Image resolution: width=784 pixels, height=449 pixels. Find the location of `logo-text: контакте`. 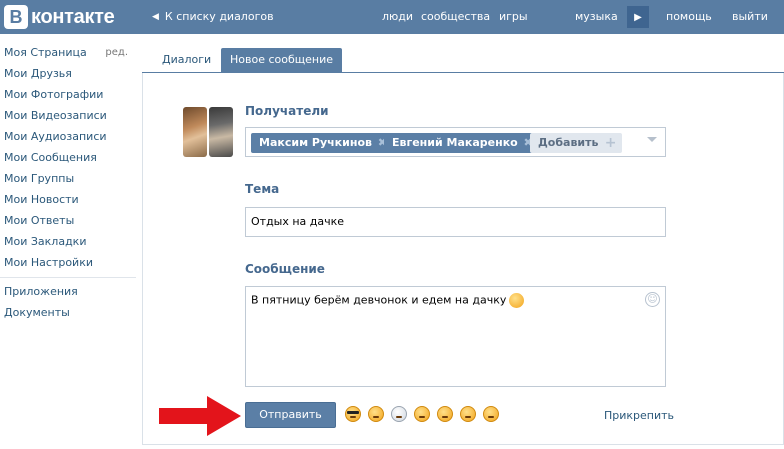

logo-text: контакте is located at coordinates (73, 16).